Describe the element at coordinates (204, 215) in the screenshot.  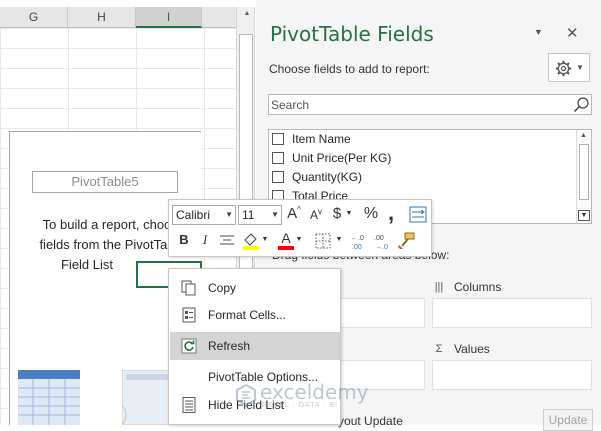
I see `font-name-box: Calibri ▼` at that location.